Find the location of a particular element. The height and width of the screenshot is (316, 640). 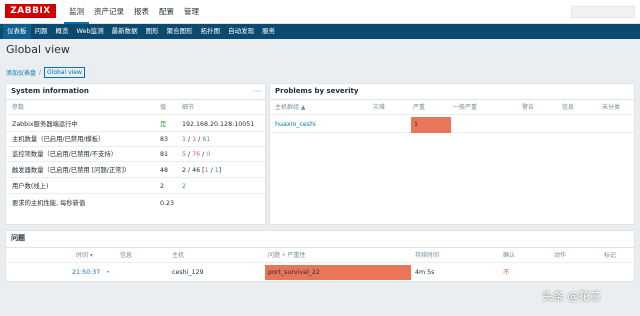

param-label: 主机数量（已启用/已禁用/模板） is located at coordinates (58, 139).